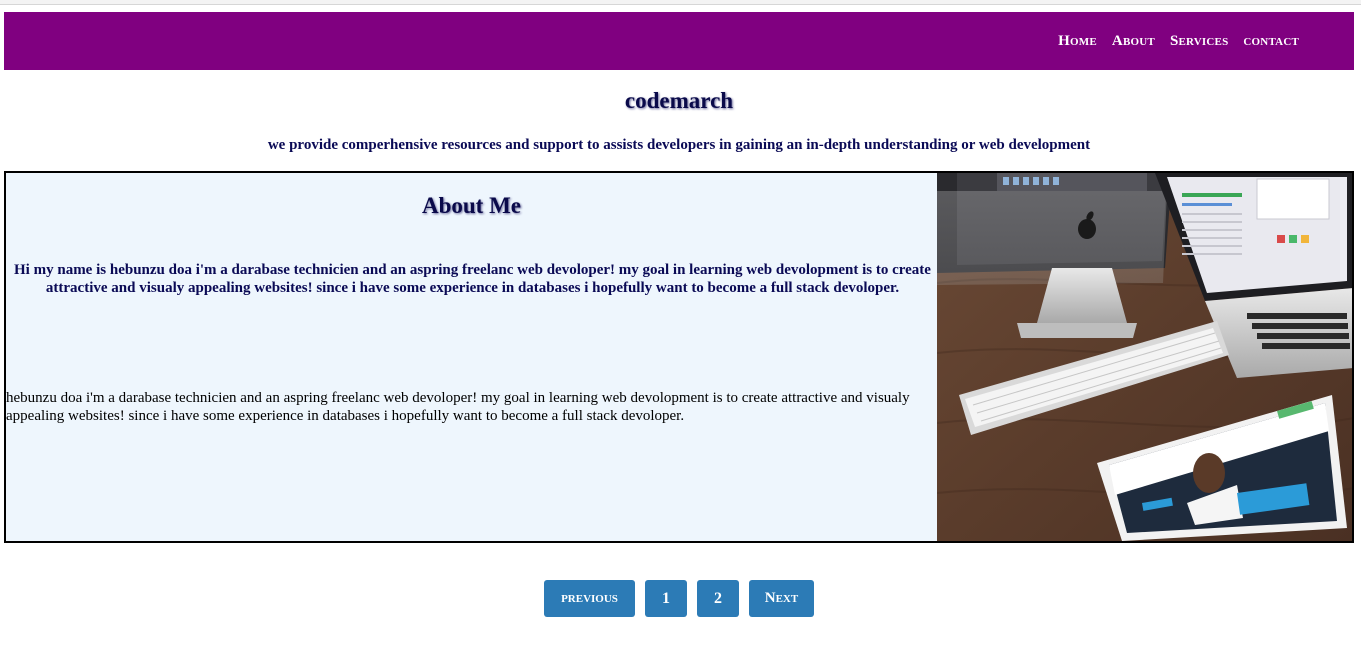 The width and height of the screenshot is (1361, 647). Describe the element at coordinates (679, 41) in the screenshot. I see `navbar: Home About Services contact` at that location.